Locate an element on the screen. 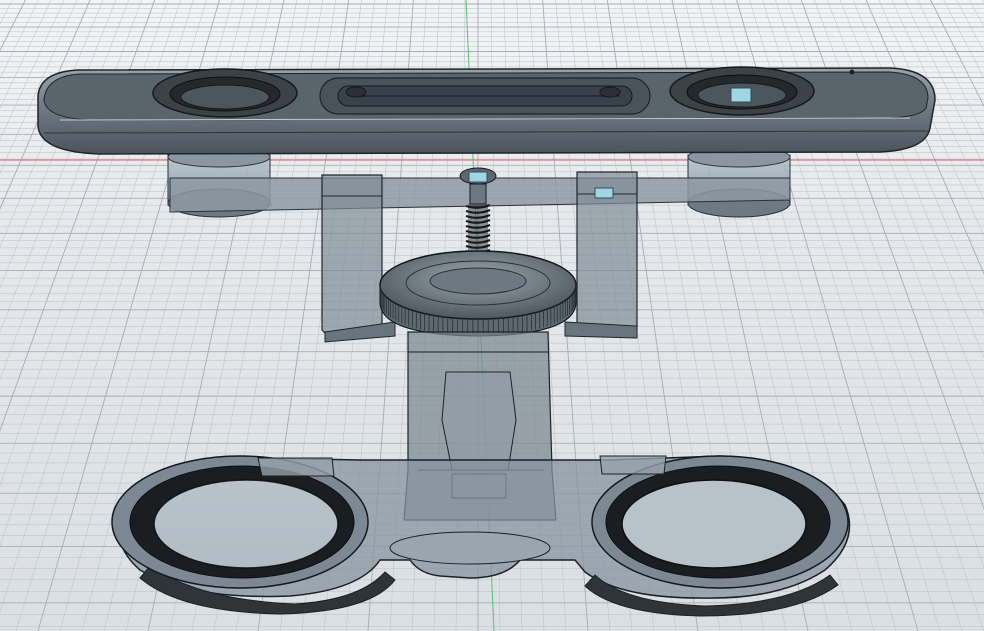 This screenshot has height=631, width=984. center-slot is located at coordinates (485, 96).